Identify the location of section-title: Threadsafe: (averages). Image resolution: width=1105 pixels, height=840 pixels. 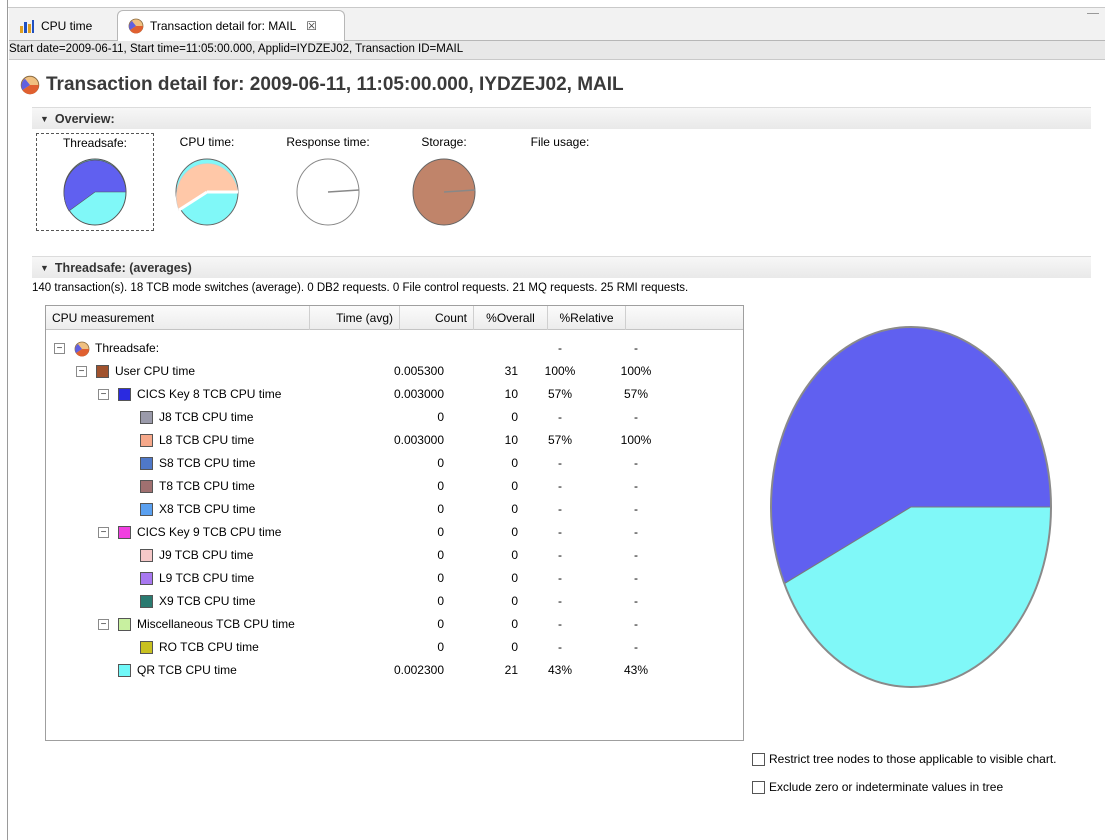
(123, 267).